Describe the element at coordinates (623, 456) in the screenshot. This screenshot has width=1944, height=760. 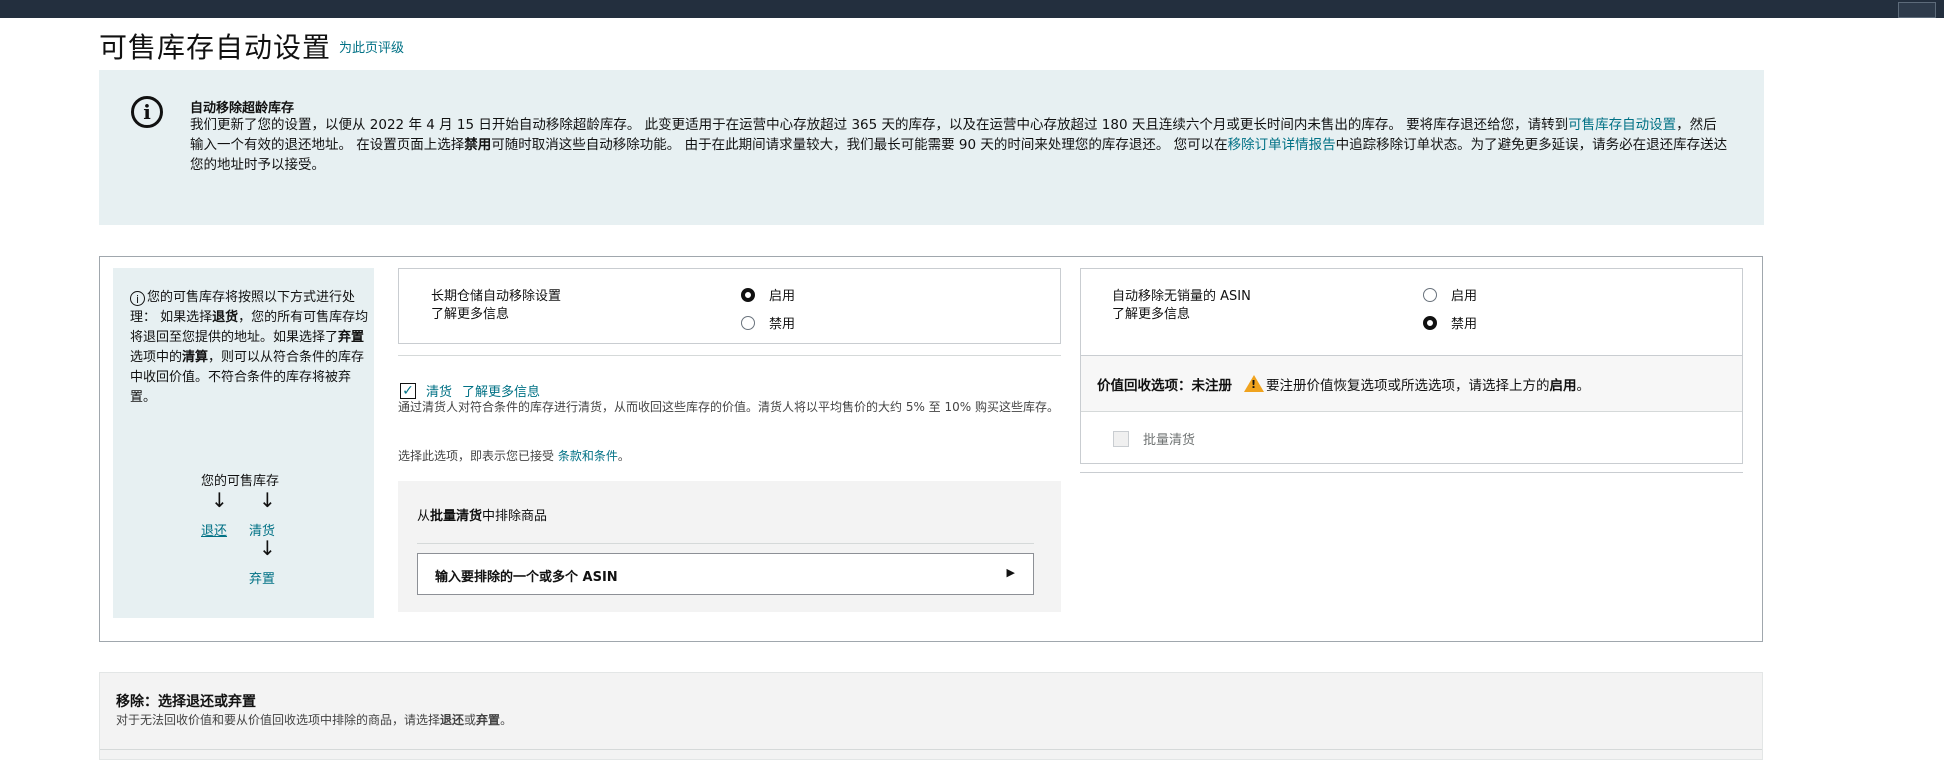
I see `terms-suffix: 。` at that location.